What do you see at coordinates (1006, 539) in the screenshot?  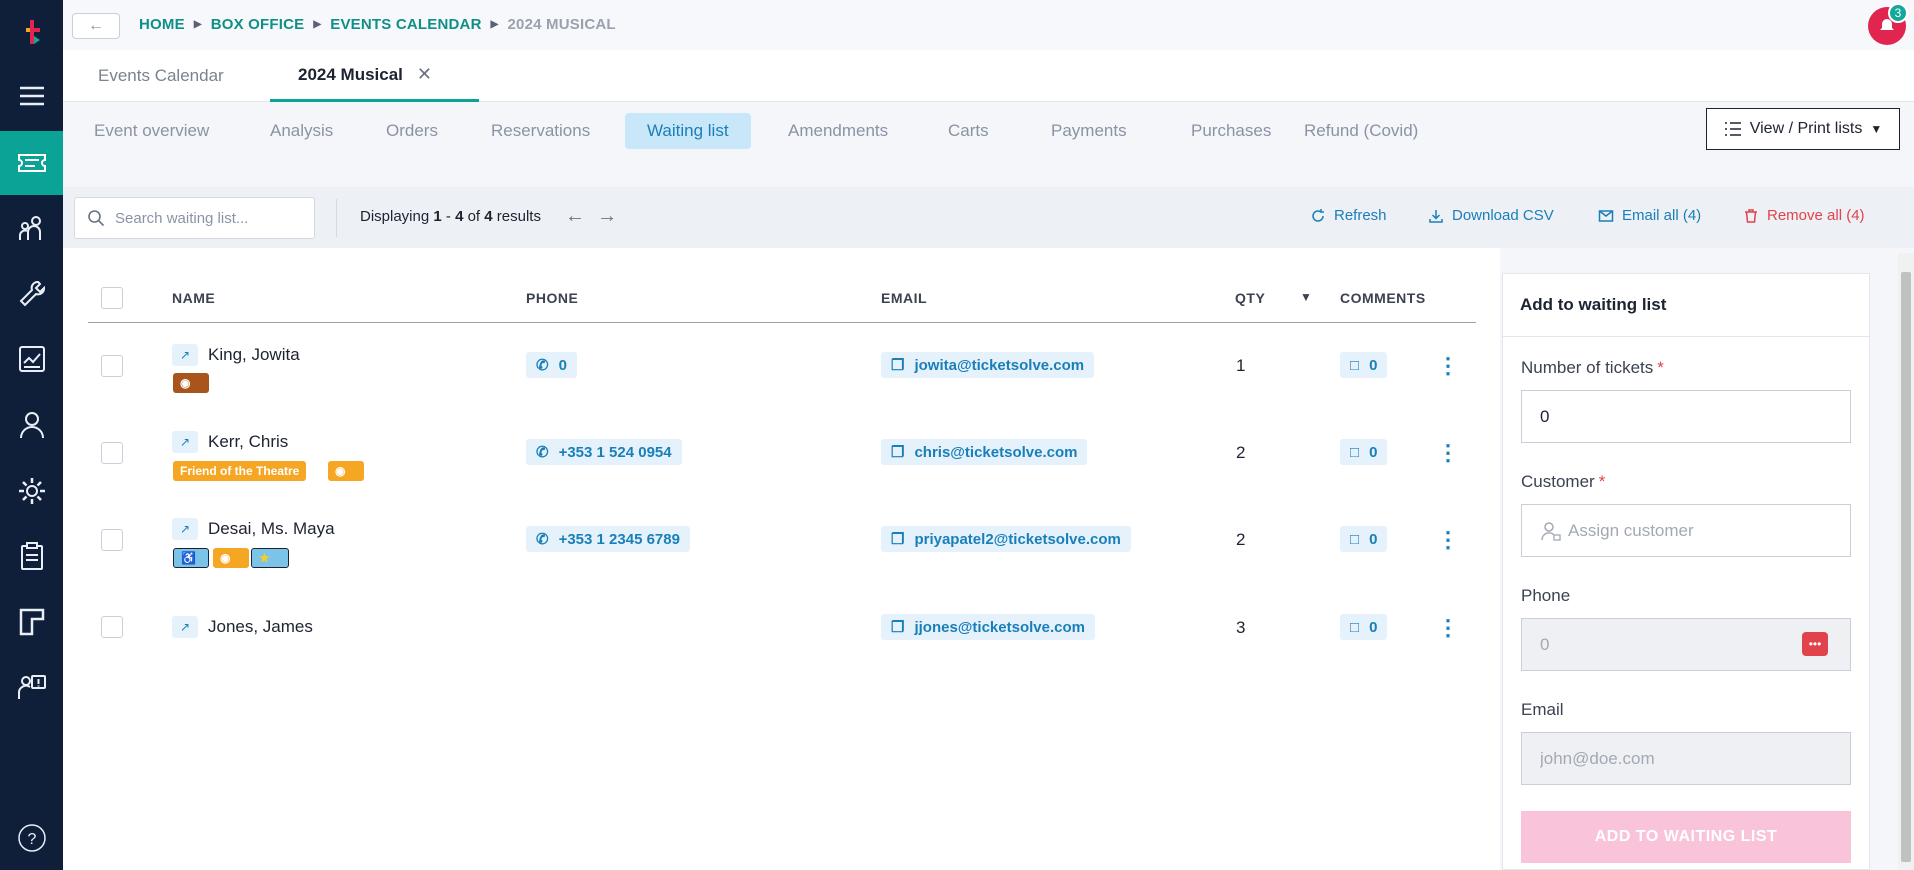 I see `email-chip: ❐ priyapatel2@ticketsolve.com` at bounding box center [1006, 539].